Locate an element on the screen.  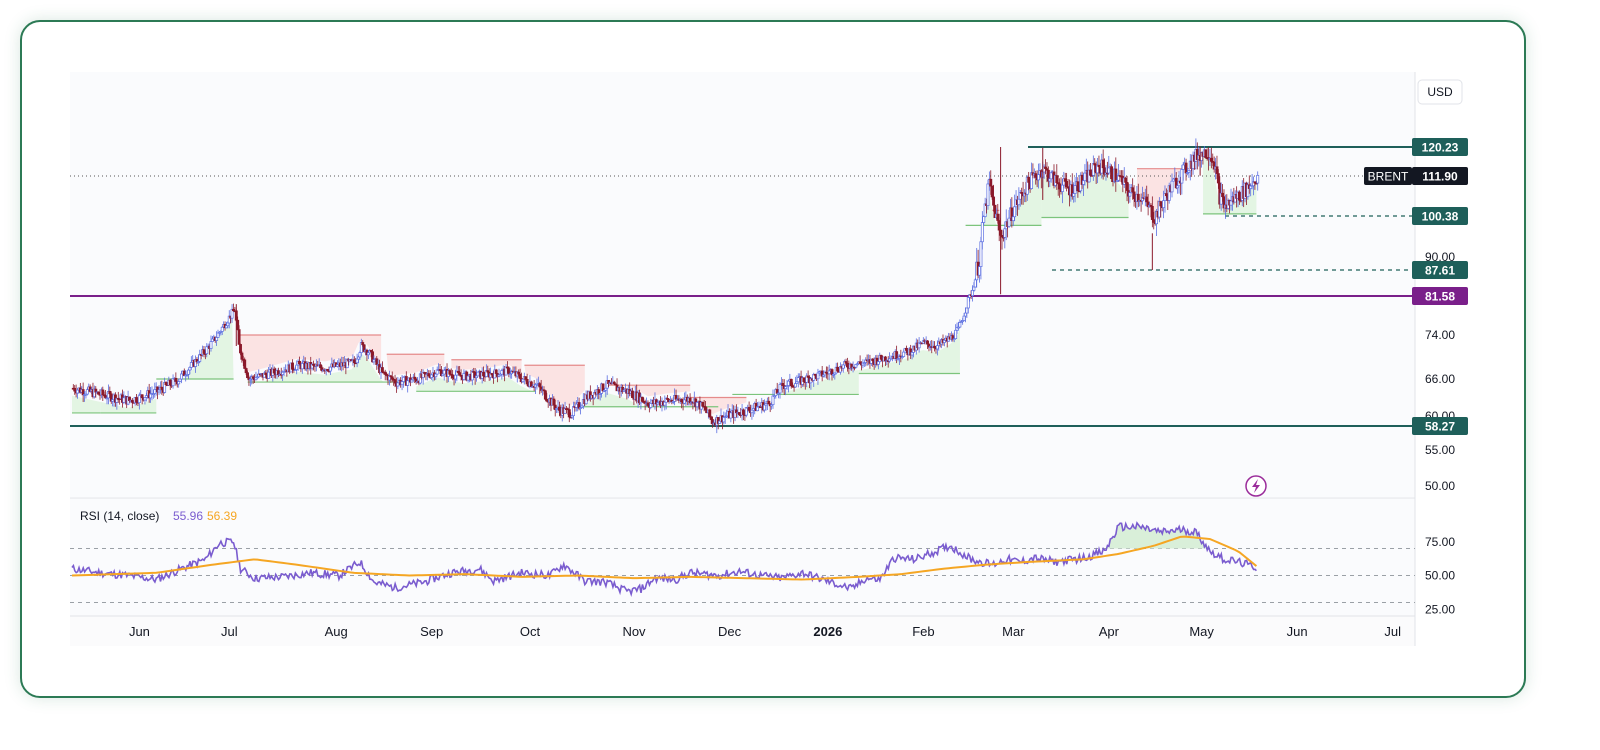
rsi-title: RSI (14, close) is located at coordinates (119, 516).